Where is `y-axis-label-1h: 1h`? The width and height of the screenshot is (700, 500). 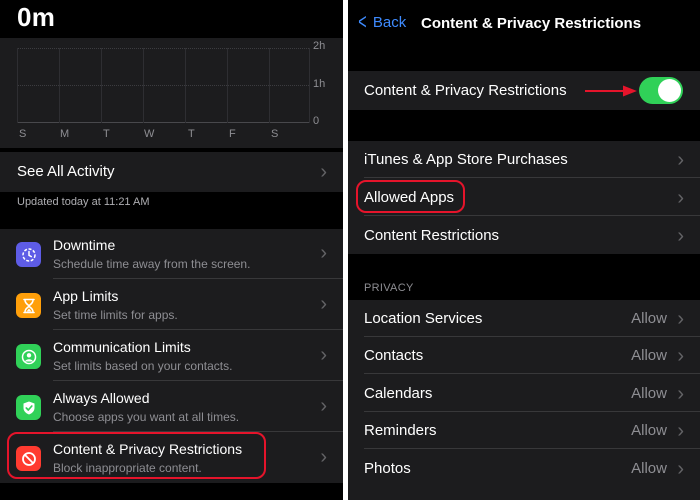 y-axis-label-1h: 1h is located at coordinates (319, 84).